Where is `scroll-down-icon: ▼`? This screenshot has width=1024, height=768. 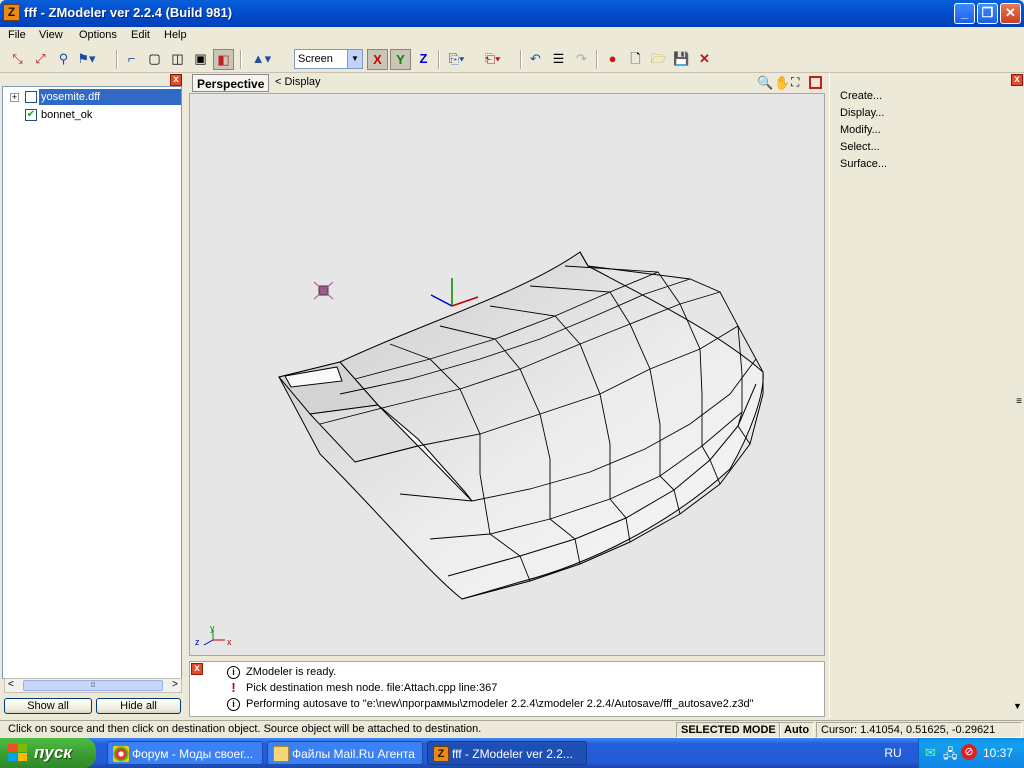 scroll-down-icon: ▼ is located at coordinates (1017, 706).